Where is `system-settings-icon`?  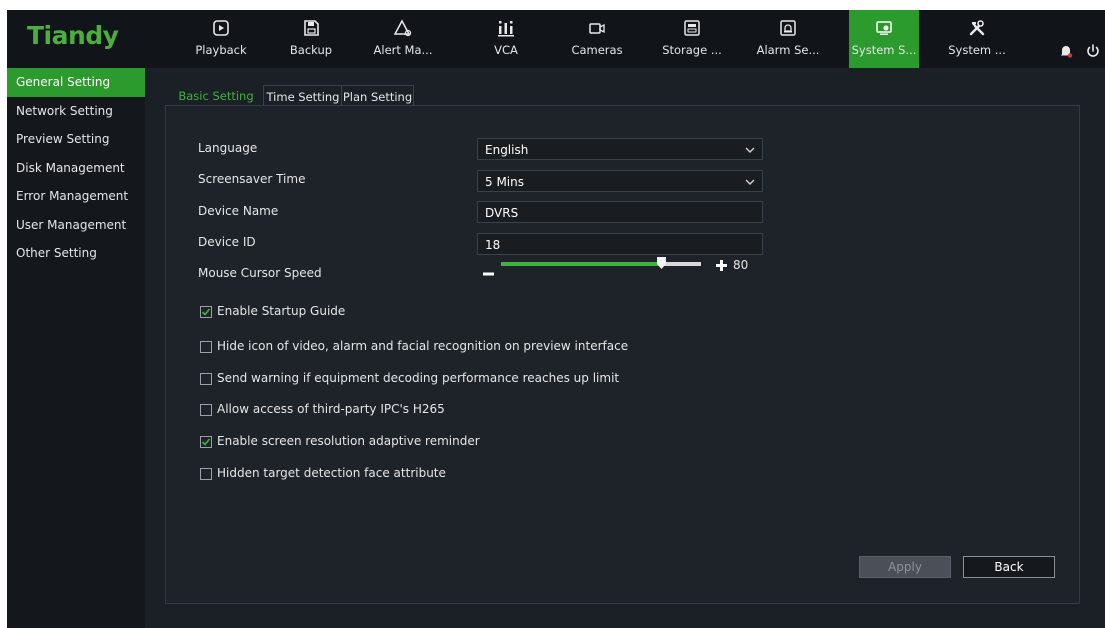 system-settings-icon is located at coordinates (884, 29).